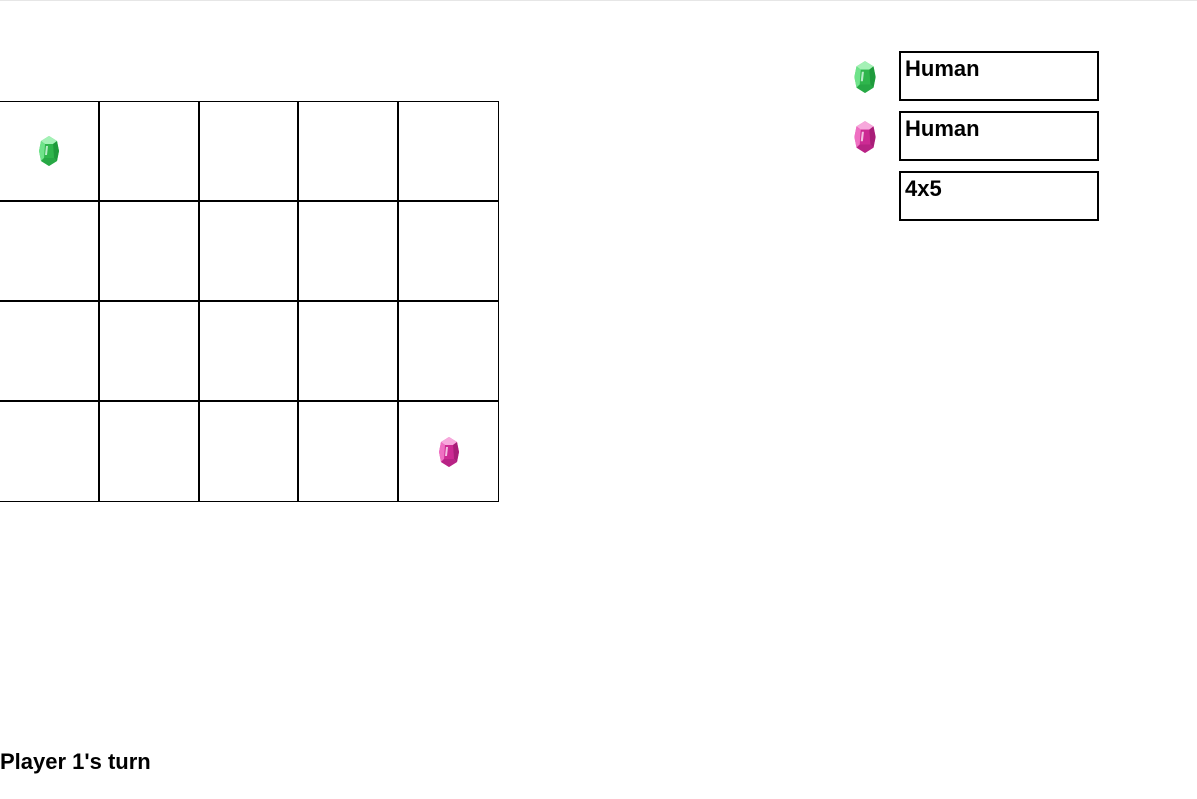 Image resolution: width=1197 pixels, height=799 pixels. I want to click on board-size-setting: 4x5, so click(975, 196).